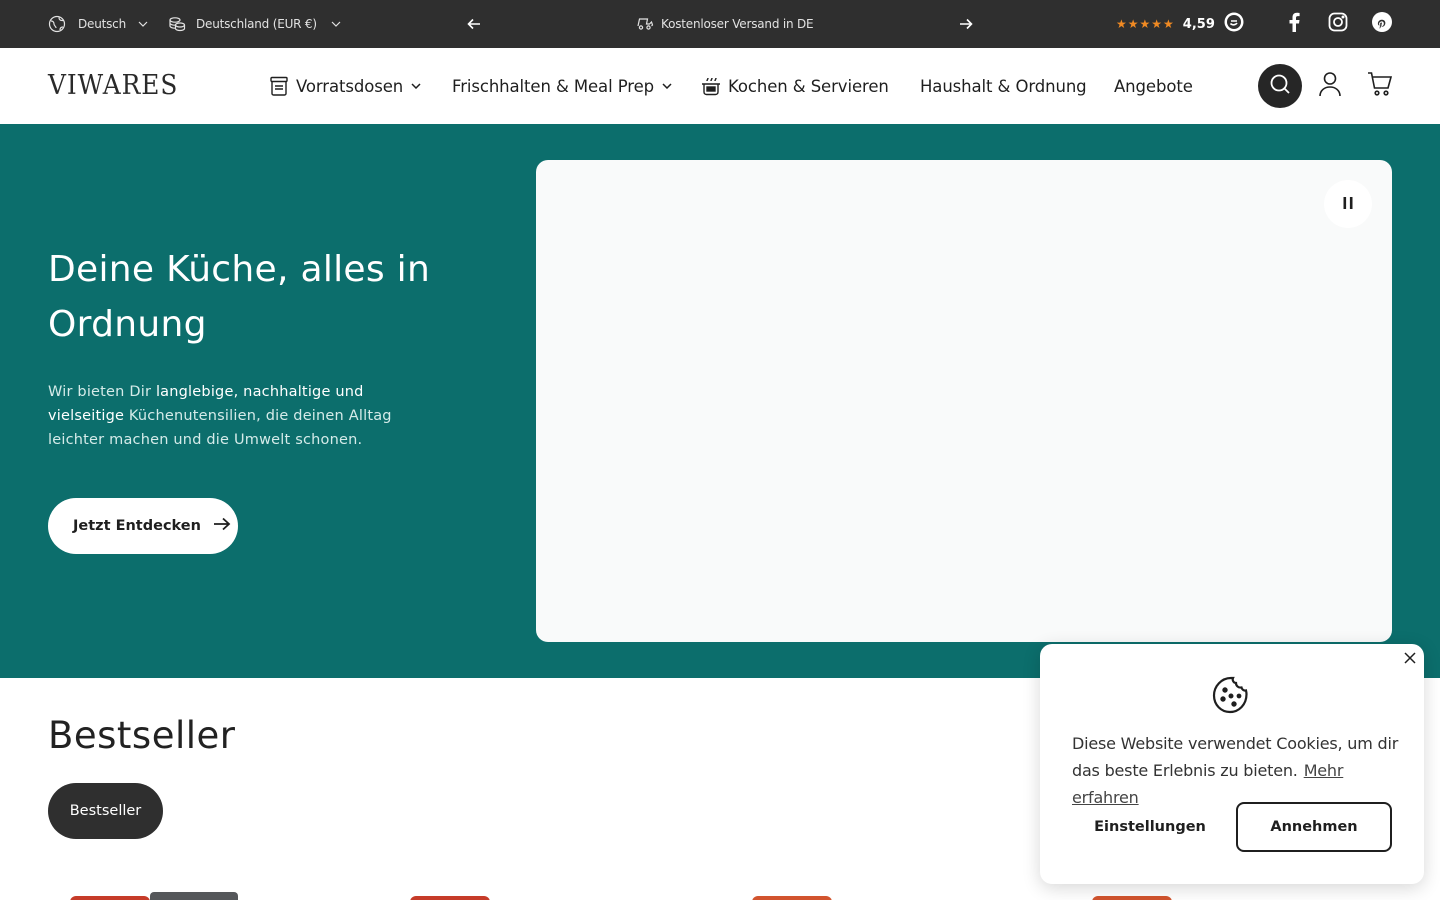 The height and width of the screenshot is (900, 1440). I want to click on pinterest-link, so click(1382, 24).